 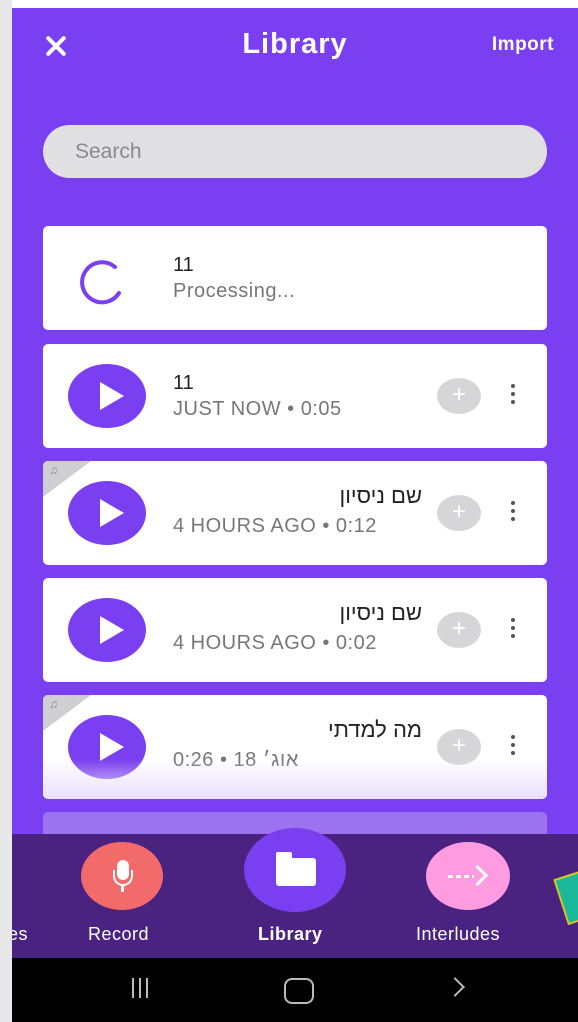 What do you see at coordinates (295, 151) in the screenshot?
I see `search-input: Search` at bounding box center [295, 151].